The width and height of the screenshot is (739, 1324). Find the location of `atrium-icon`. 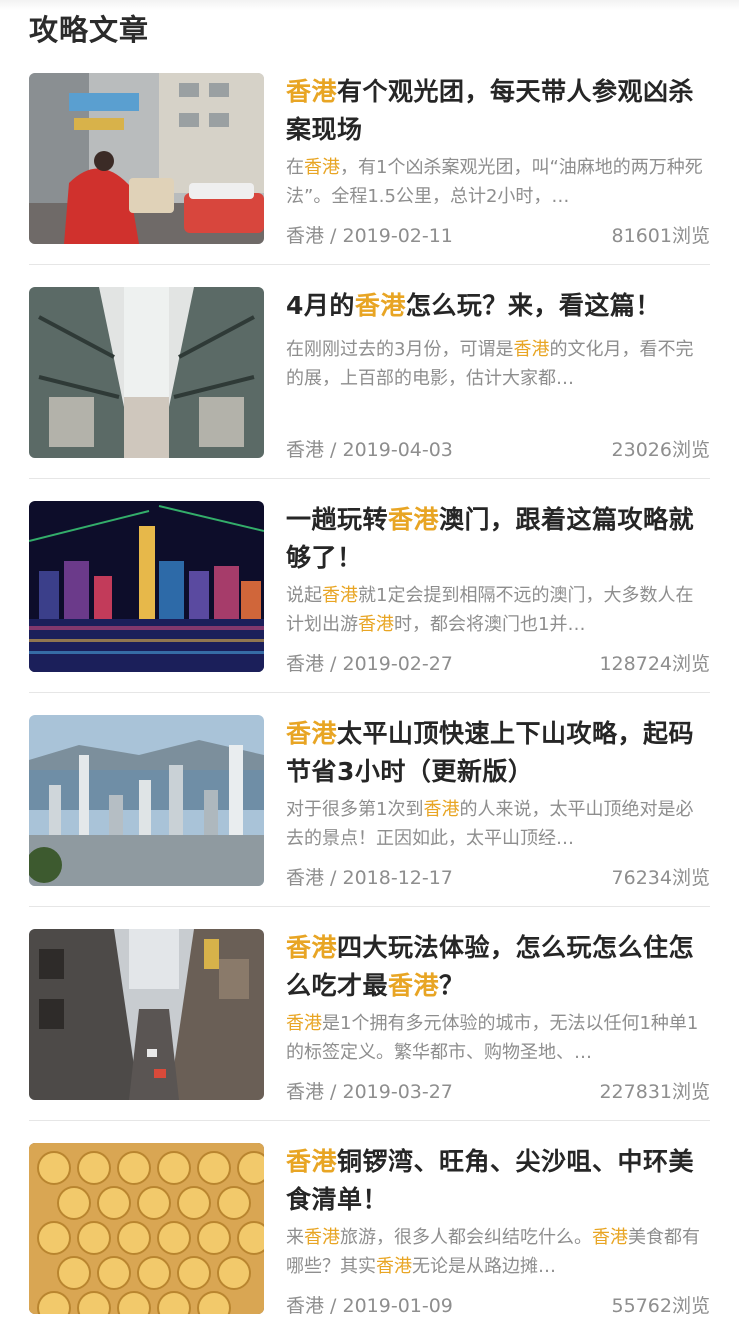

atrium-icon is located at coordinates (146, 372).